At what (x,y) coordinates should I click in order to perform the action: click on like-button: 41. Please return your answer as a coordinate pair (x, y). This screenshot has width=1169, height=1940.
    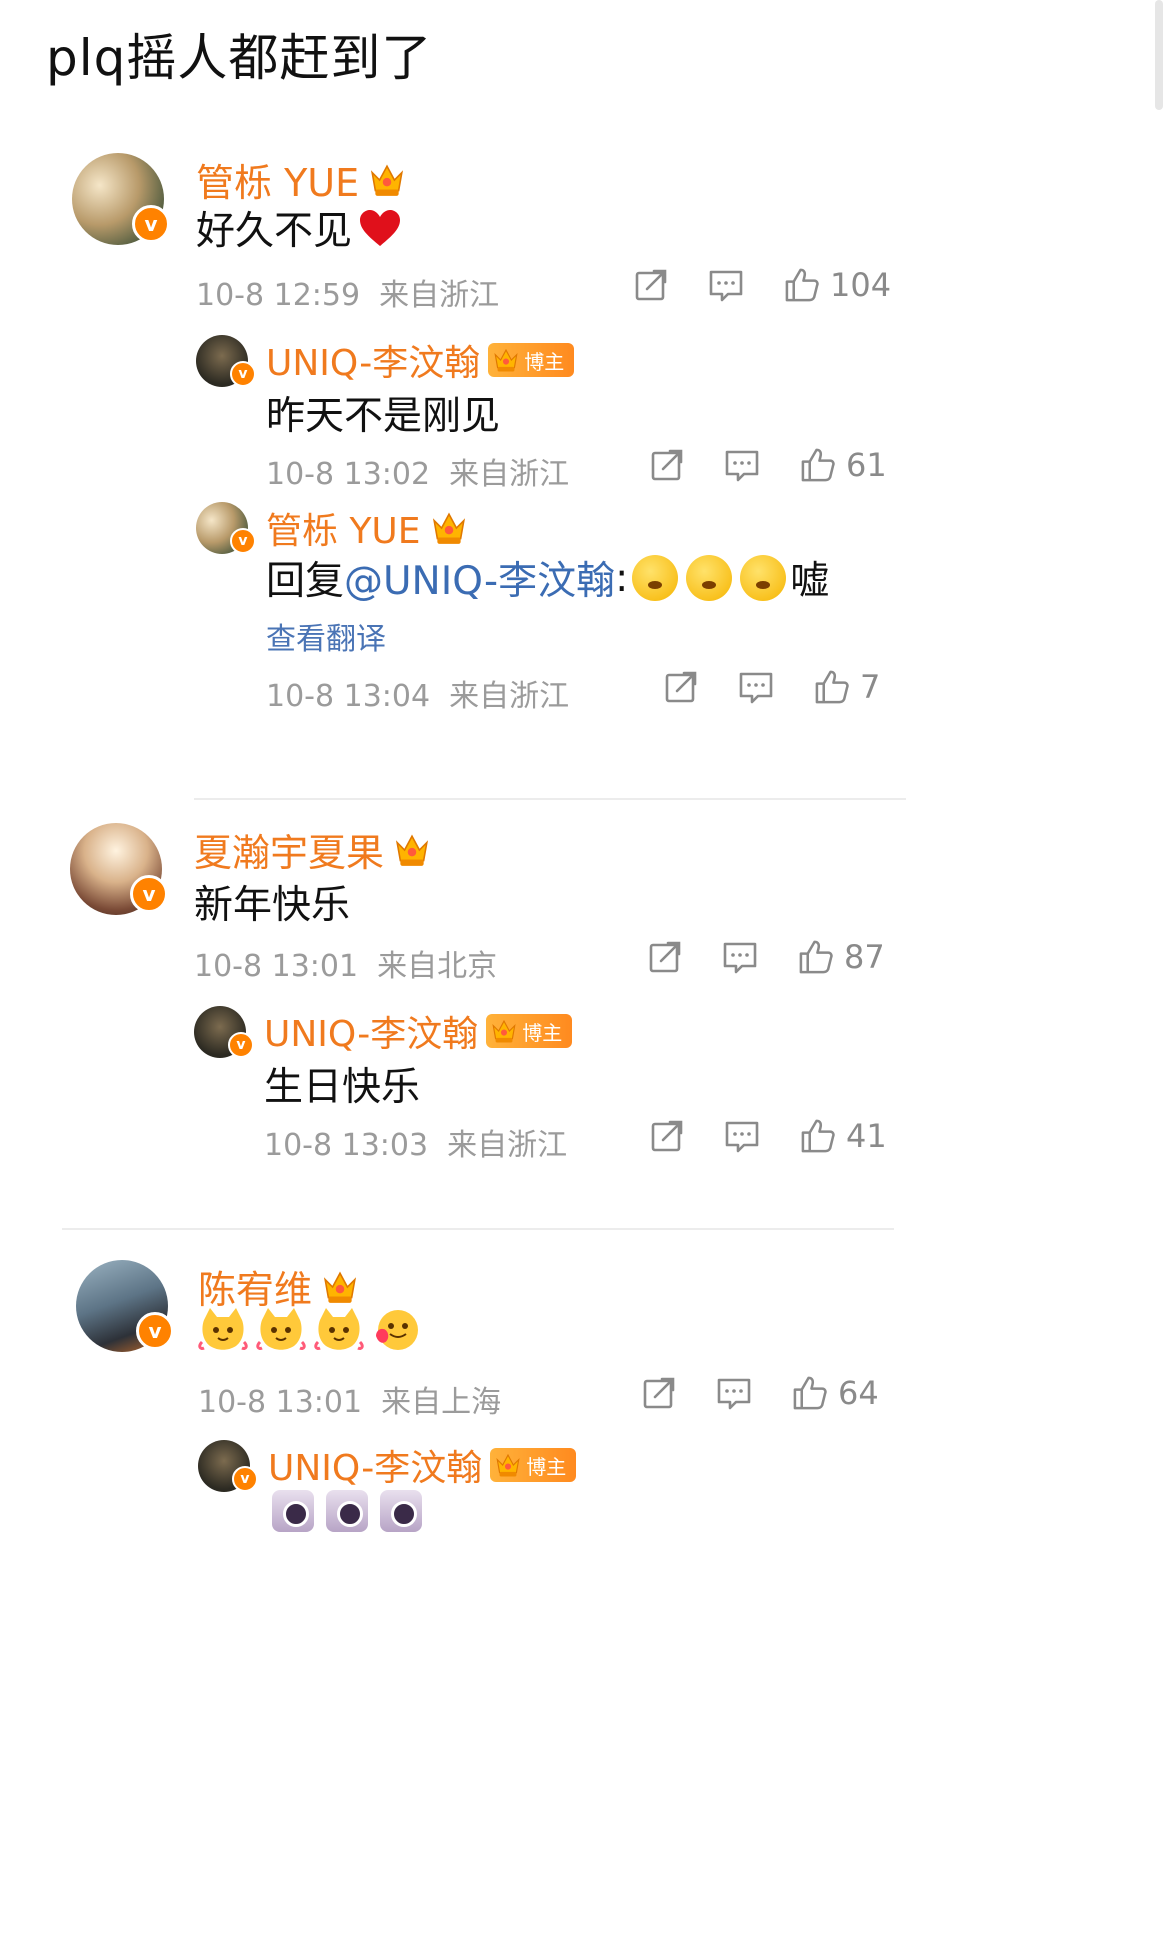
    Looking at the image, I should click on (843, 1136).